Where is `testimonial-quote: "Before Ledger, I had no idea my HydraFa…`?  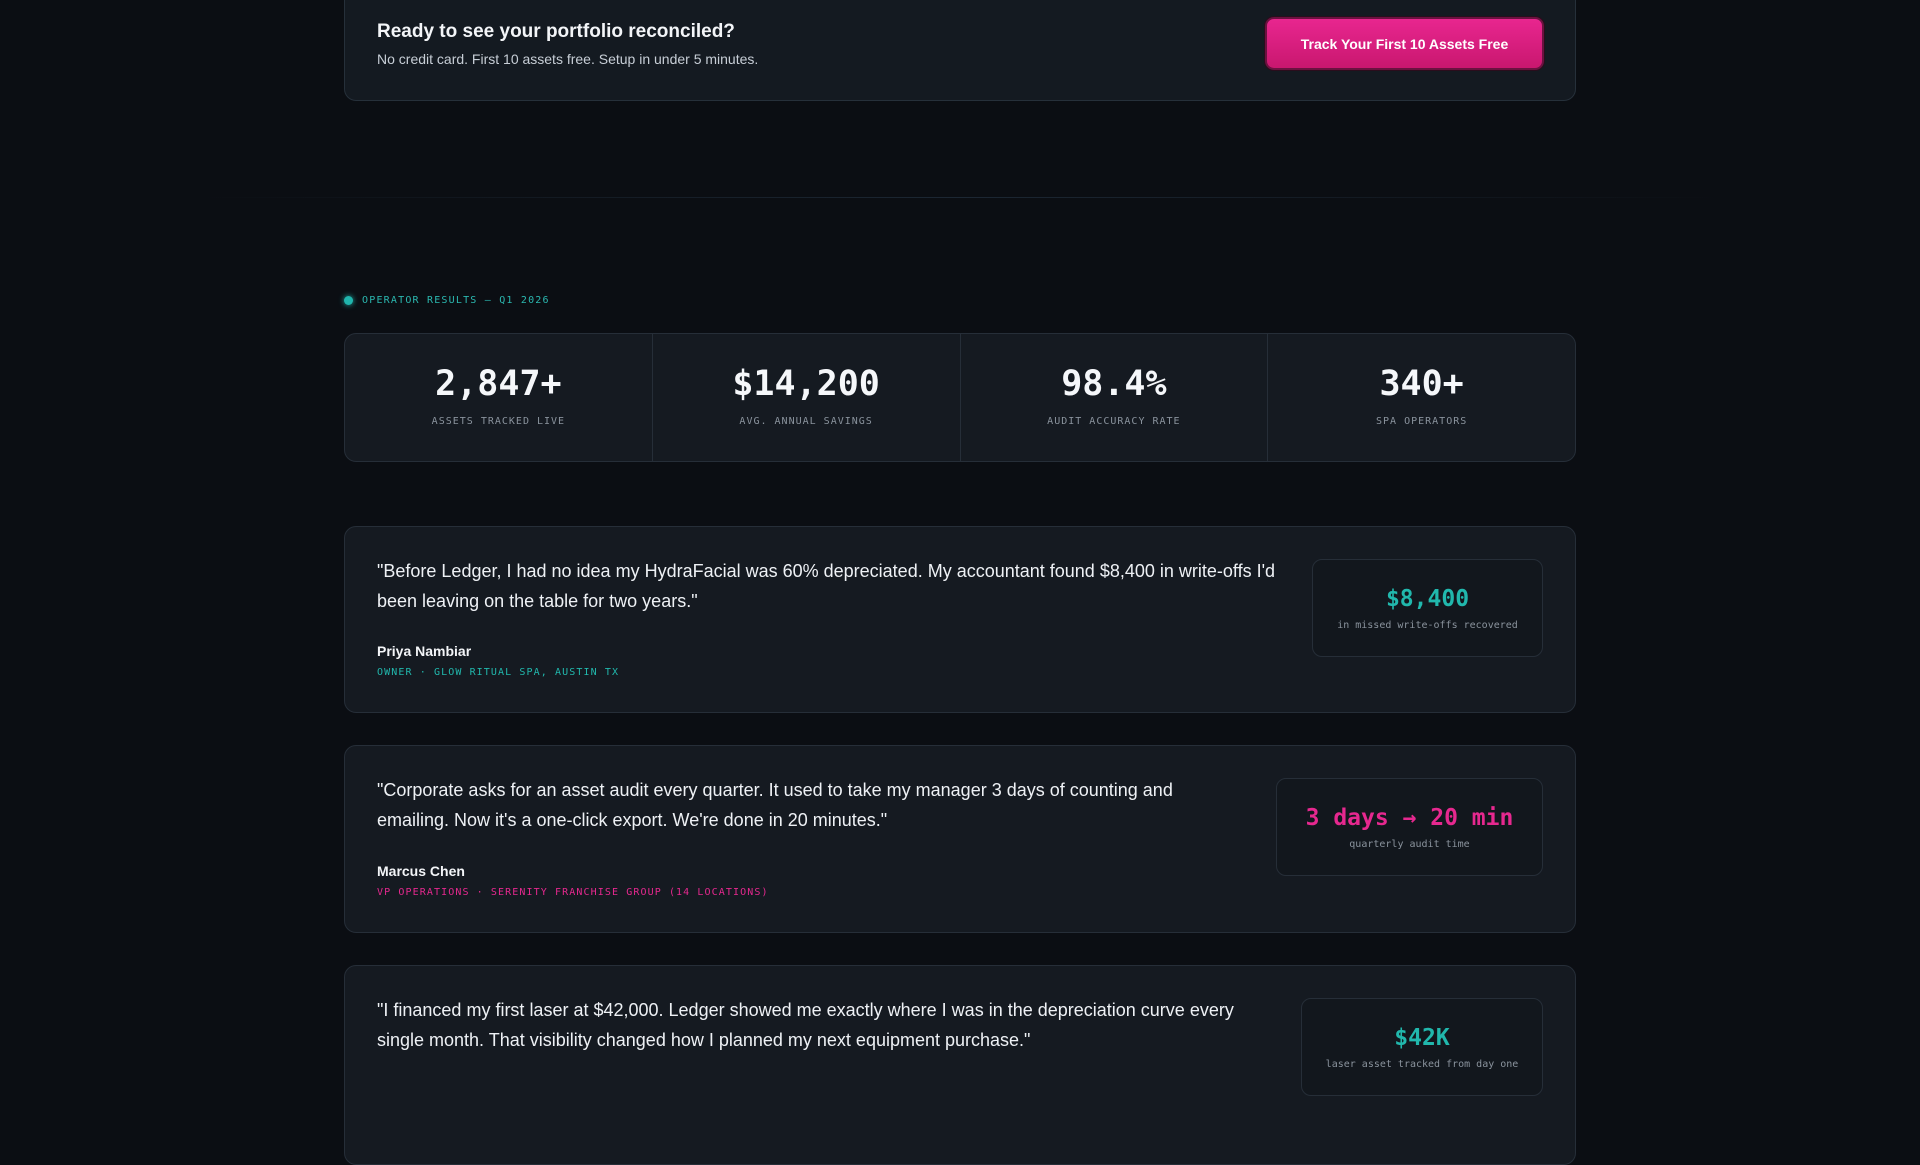 testimonial-quote: "Before Ledger, I had no idea my HydraFa… is located at coordinates (826, 586).